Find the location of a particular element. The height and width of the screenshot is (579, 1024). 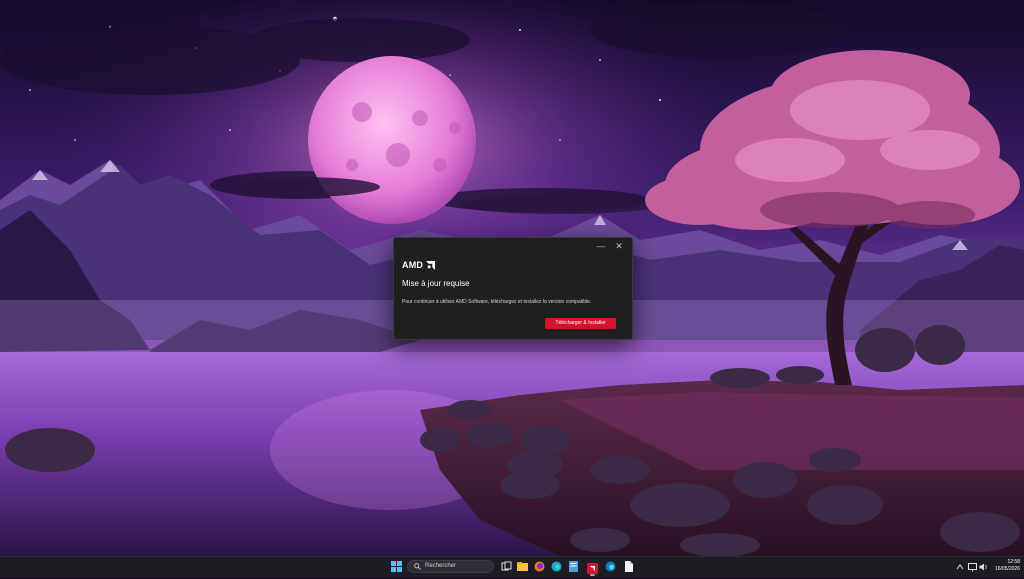

chevron-up-icon is located at coordinates (960, 567).